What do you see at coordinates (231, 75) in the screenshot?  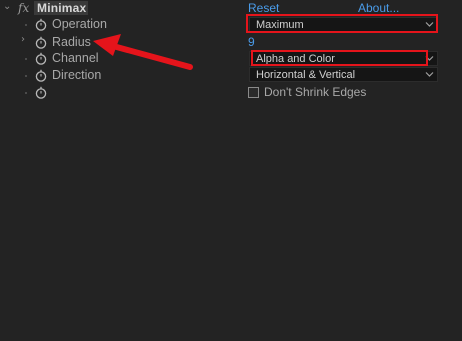 I see `property-row-direction: Direction Horizontal & Vertical` at bounding box center [231, 75].